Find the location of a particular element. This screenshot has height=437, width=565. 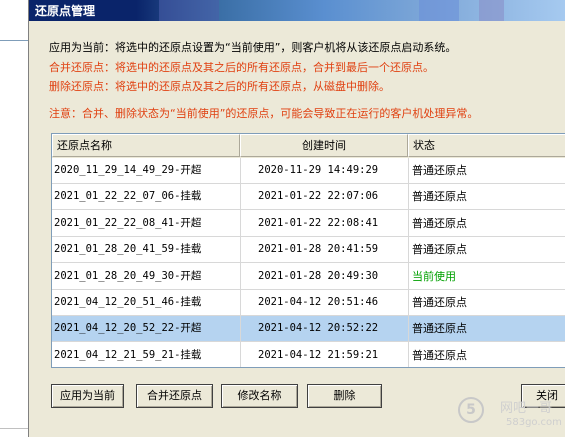

restore-point-name: 2020_11_29_14_49_29-开超 is located at coordinates (128, 170).